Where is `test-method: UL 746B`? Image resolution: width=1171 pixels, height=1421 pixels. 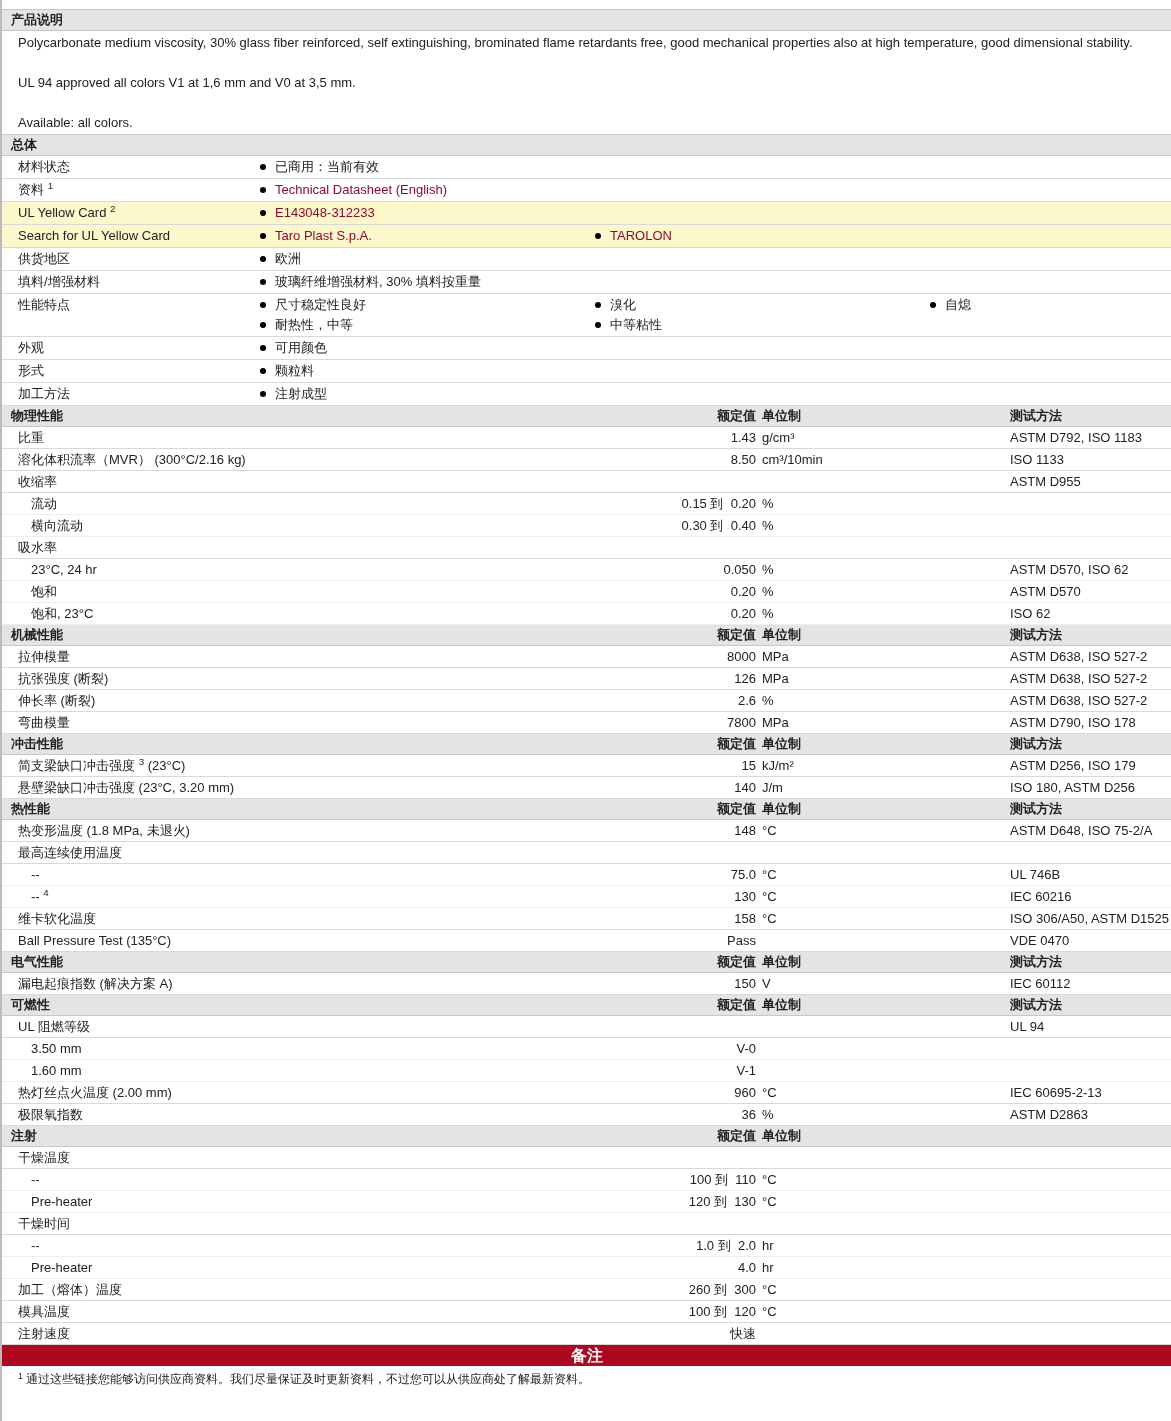 test-method: UL 746B is located at coordinates (1036, 874).